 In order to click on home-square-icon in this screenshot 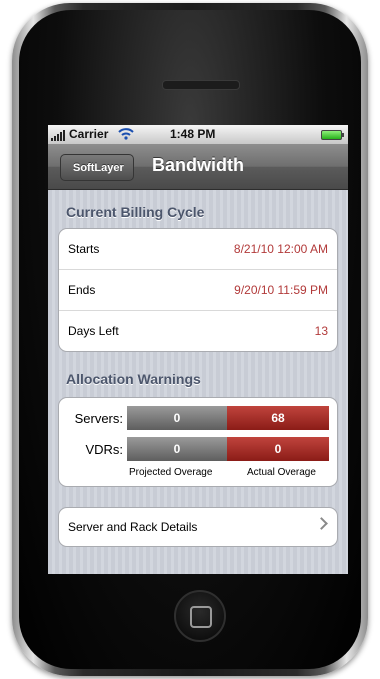, I will do `click(201, 617)`.